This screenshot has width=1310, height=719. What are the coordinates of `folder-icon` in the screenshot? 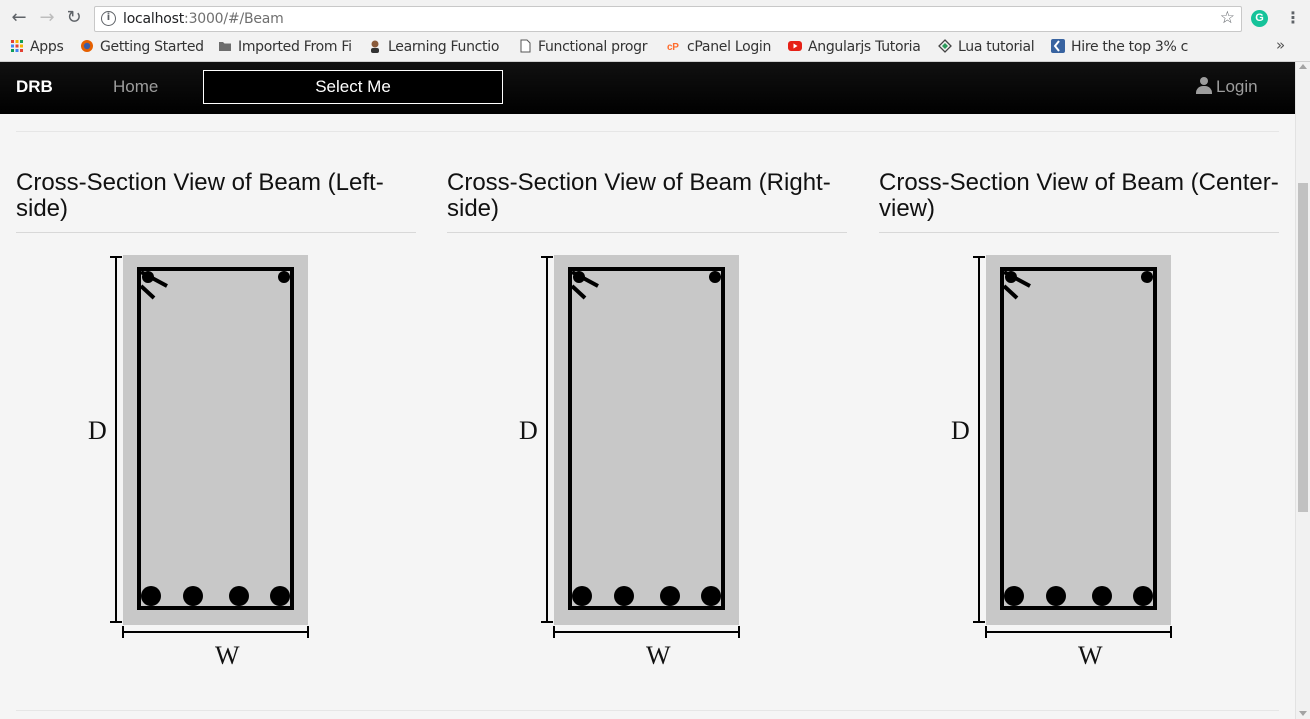 It's located at (225, 46).